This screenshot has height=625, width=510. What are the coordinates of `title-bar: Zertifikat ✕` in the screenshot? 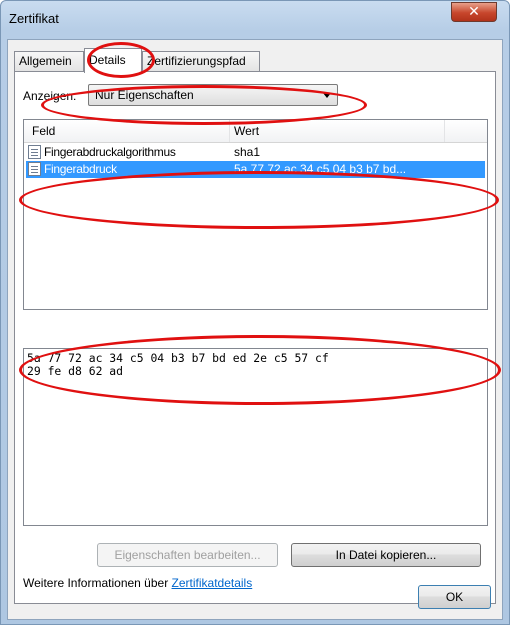 It's located at (255, 20).